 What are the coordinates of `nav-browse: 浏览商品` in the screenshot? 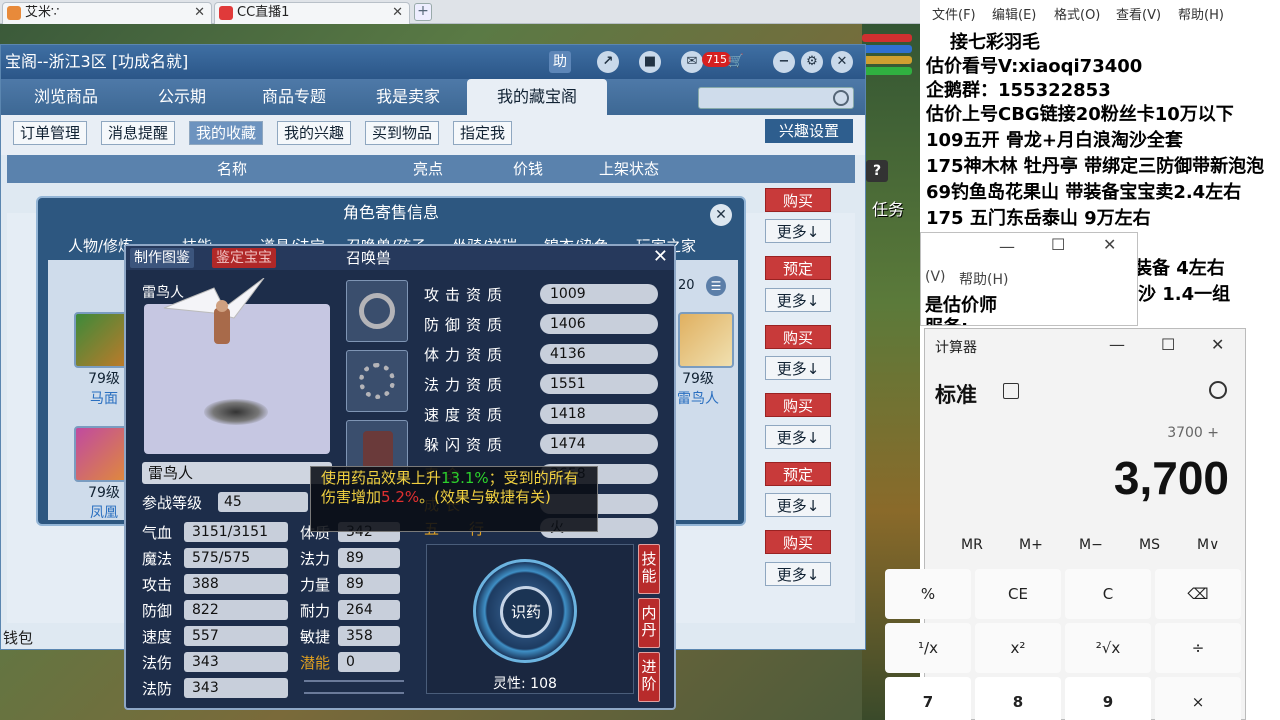 It's located at (66, 97).